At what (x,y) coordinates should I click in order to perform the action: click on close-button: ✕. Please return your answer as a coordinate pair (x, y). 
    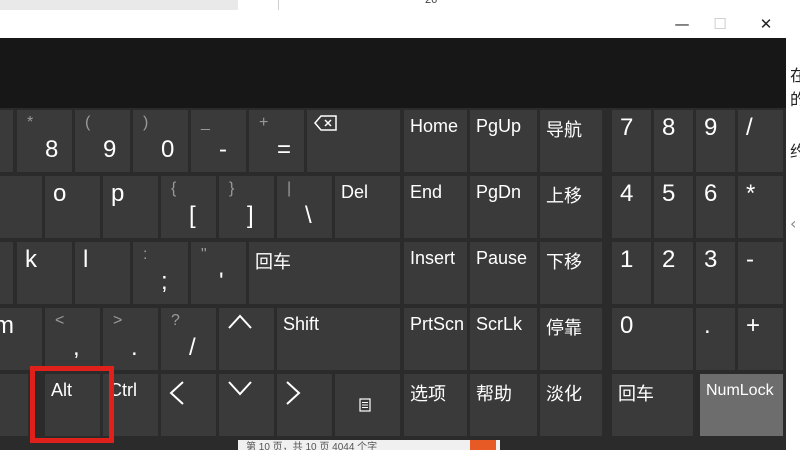
    Looking at the image, I should click on (766, 24).